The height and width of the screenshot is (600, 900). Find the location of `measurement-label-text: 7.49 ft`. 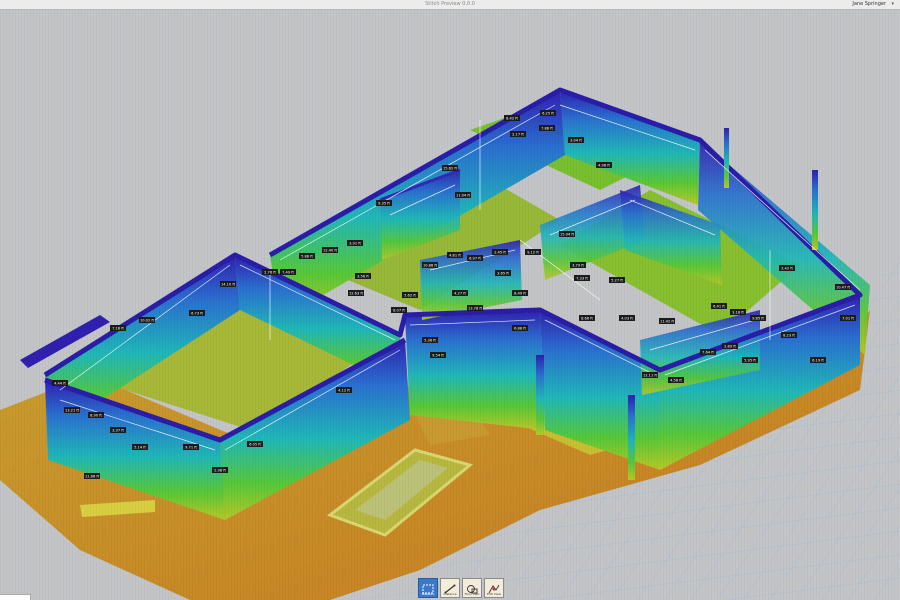

measurement-label-text: 7.49 ft is located at coordinates (288, 272).